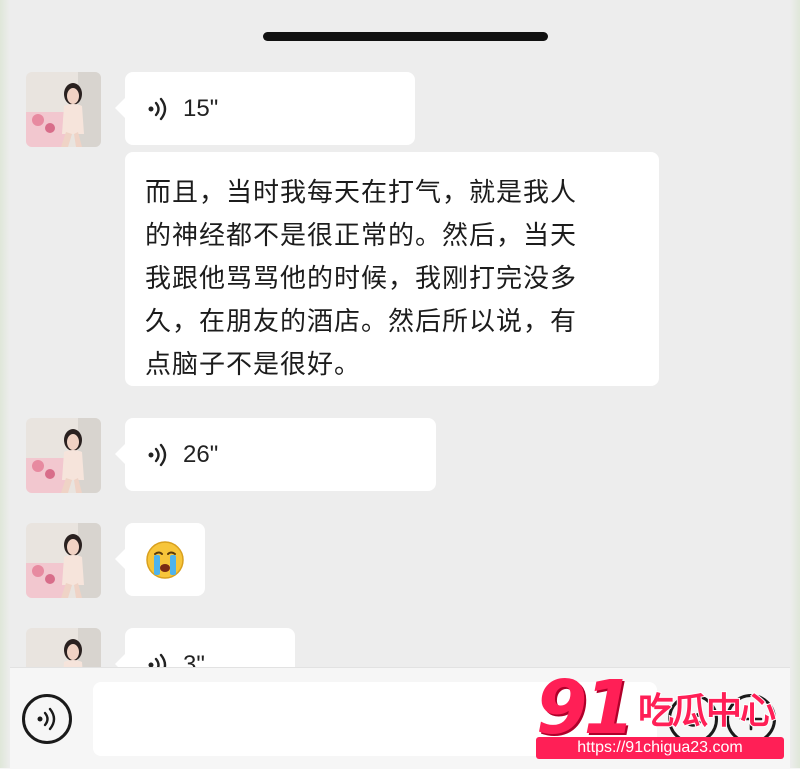 The width and height of the screenshot is (800, 769). I want to click on site-watermark: 91 吃瓜中心 https://91chigua23.com, so click(661, 716).